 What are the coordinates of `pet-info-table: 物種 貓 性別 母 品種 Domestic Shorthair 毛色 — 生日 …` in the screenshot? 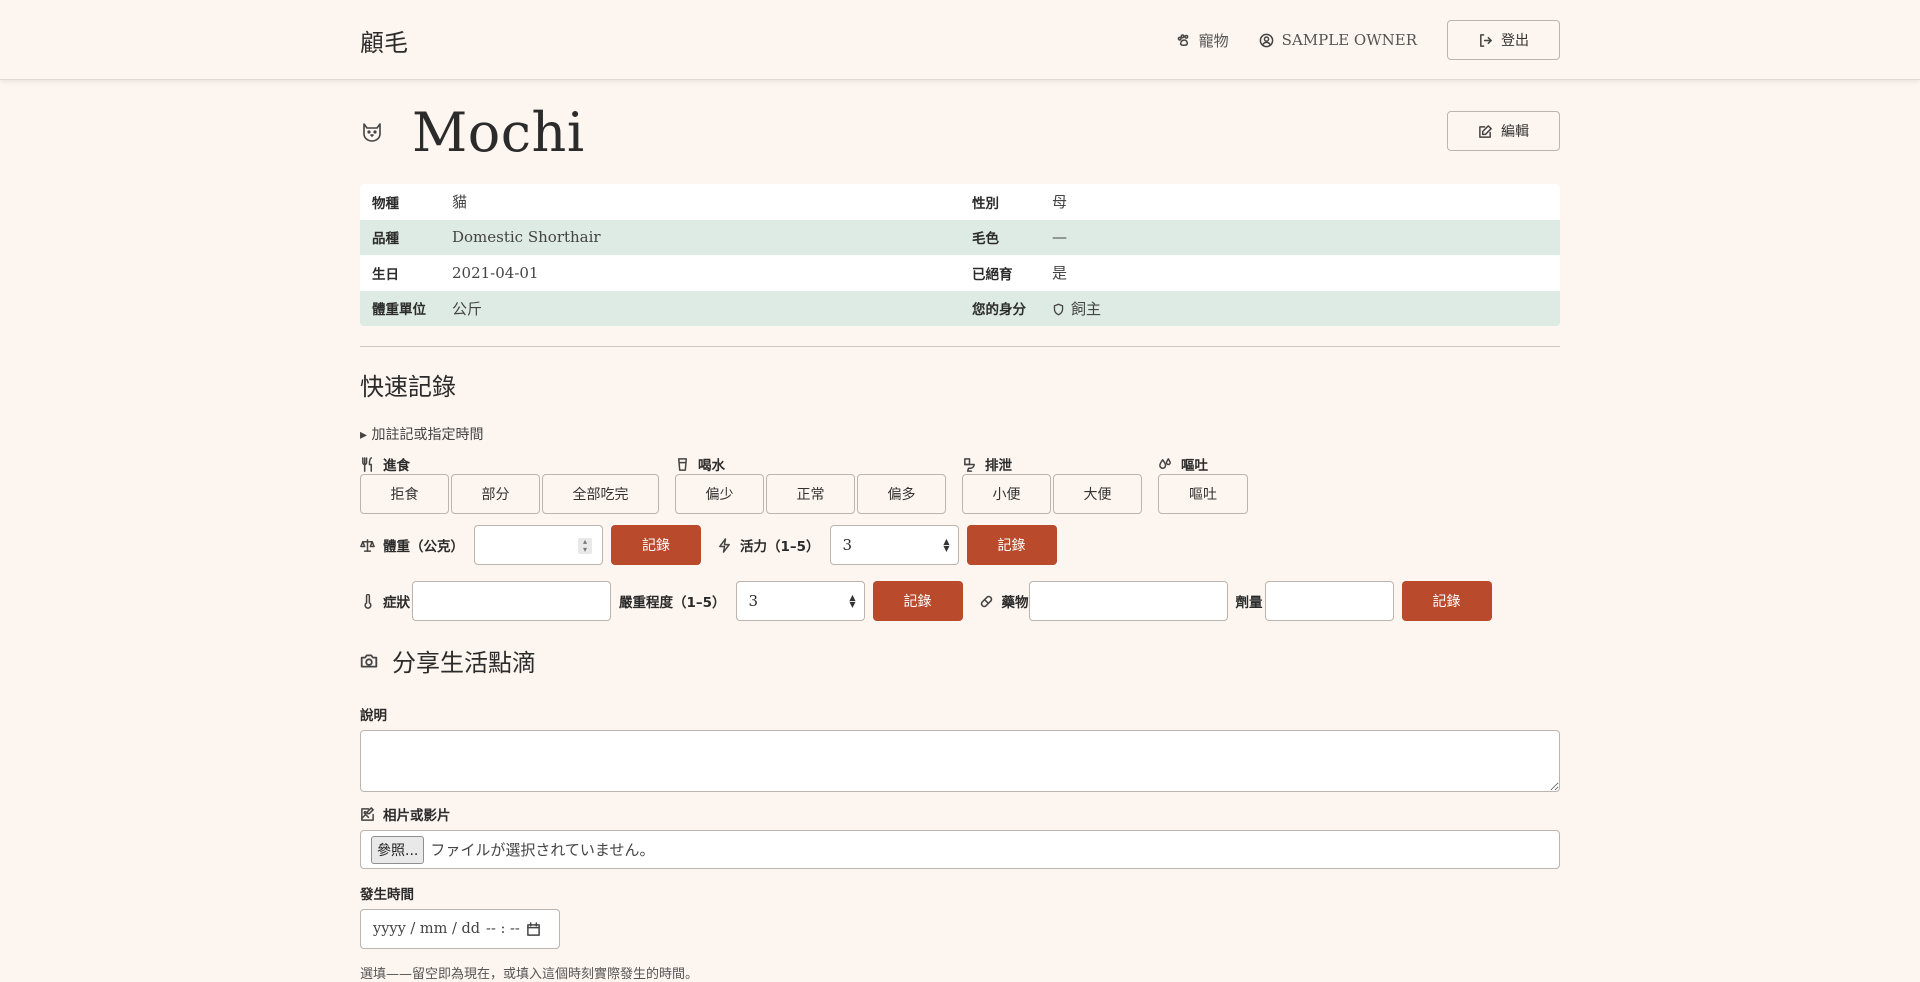 It's located at (960, 255).